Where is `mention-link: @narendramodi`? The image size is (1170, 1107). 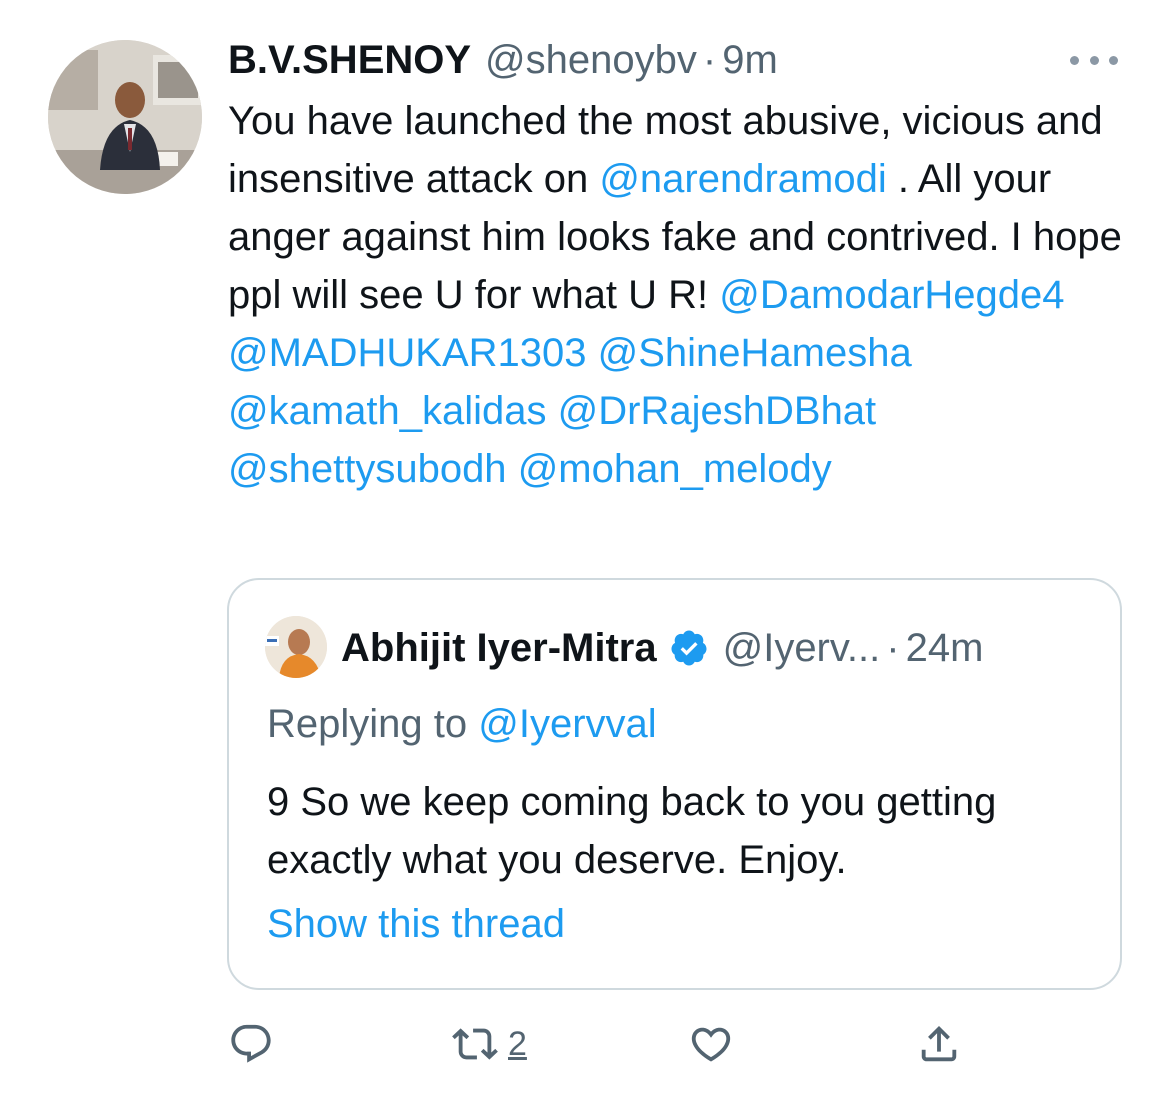
mention-link: @narendramodi is located at coordinates (742, 179).